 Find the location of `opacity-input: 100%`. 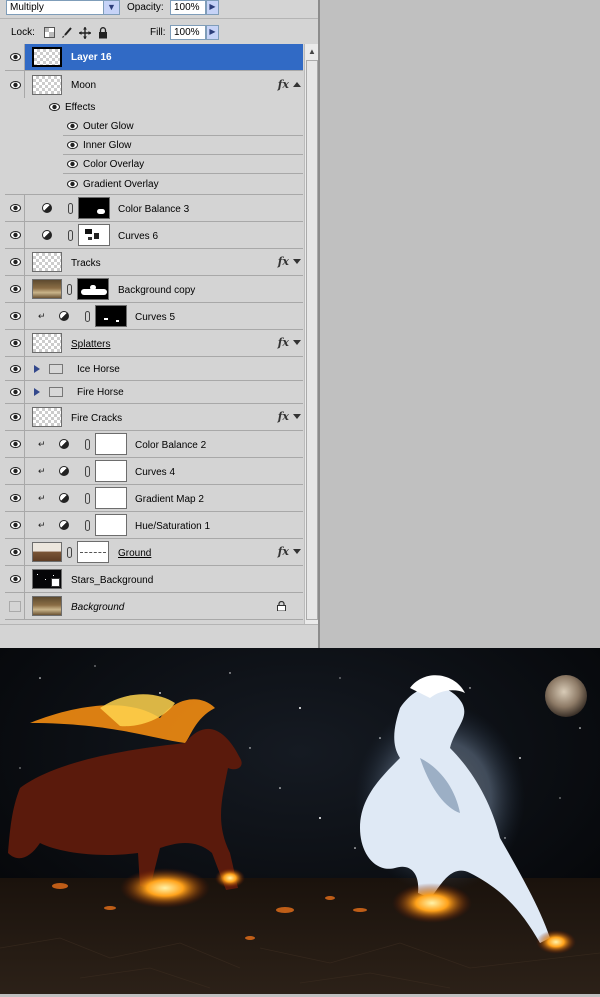

opacity-input: 100% is located at coordinates (188, 7).